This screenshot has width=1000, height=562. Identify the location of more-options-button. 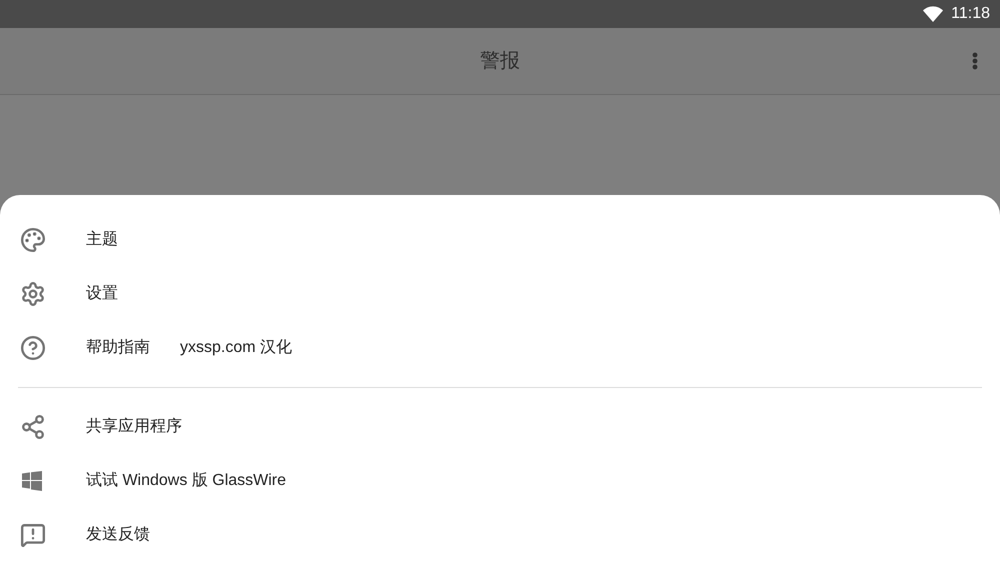
(975, 61).